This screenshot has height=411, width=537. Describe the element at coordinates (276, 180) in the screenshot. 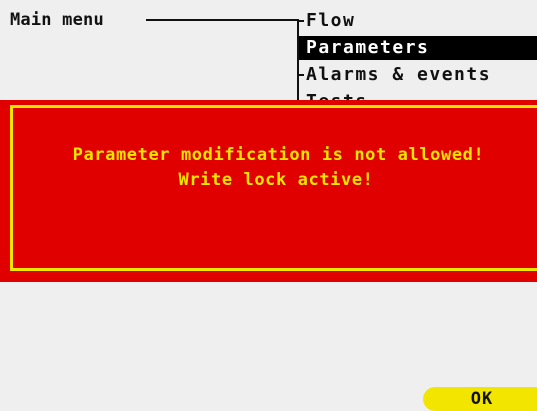

I see `alert-line-2: Write lock active!` at that location.